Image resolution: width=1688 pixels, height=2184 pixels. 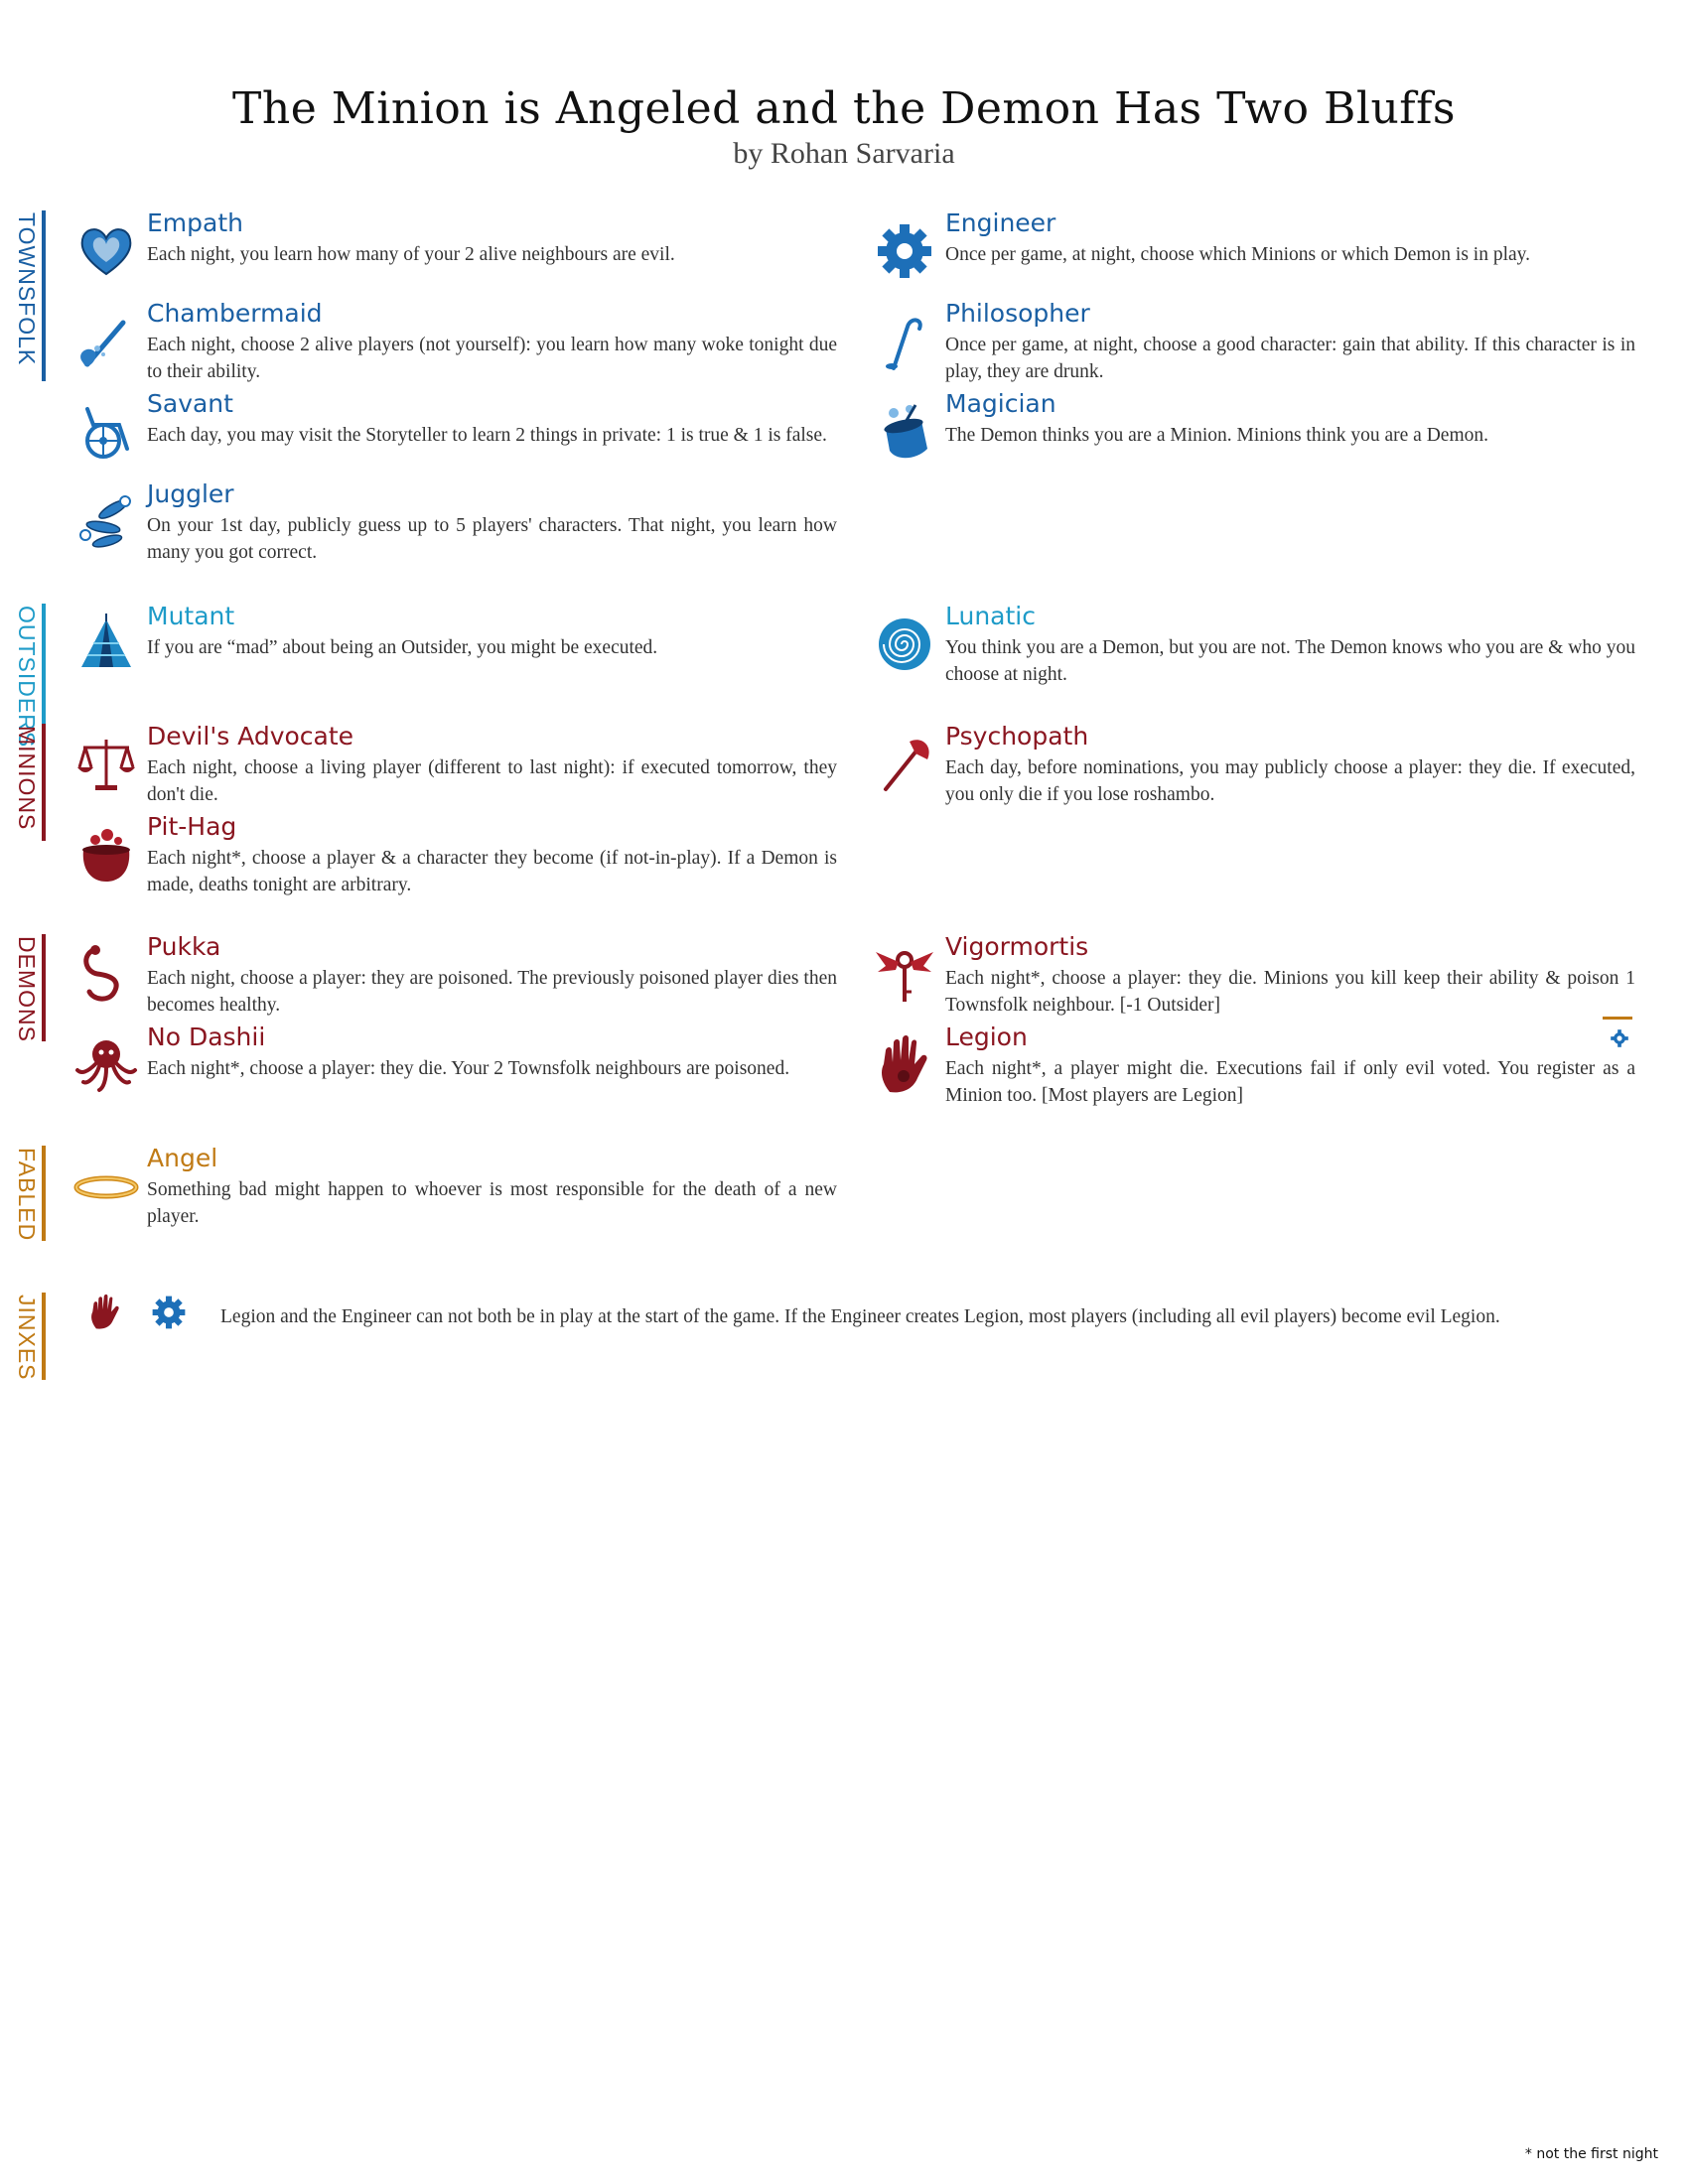 What do you see at coordinates (106, 522) in the screenshot?
I see `juggling-pins-icon` at bounding box center [106, 522].